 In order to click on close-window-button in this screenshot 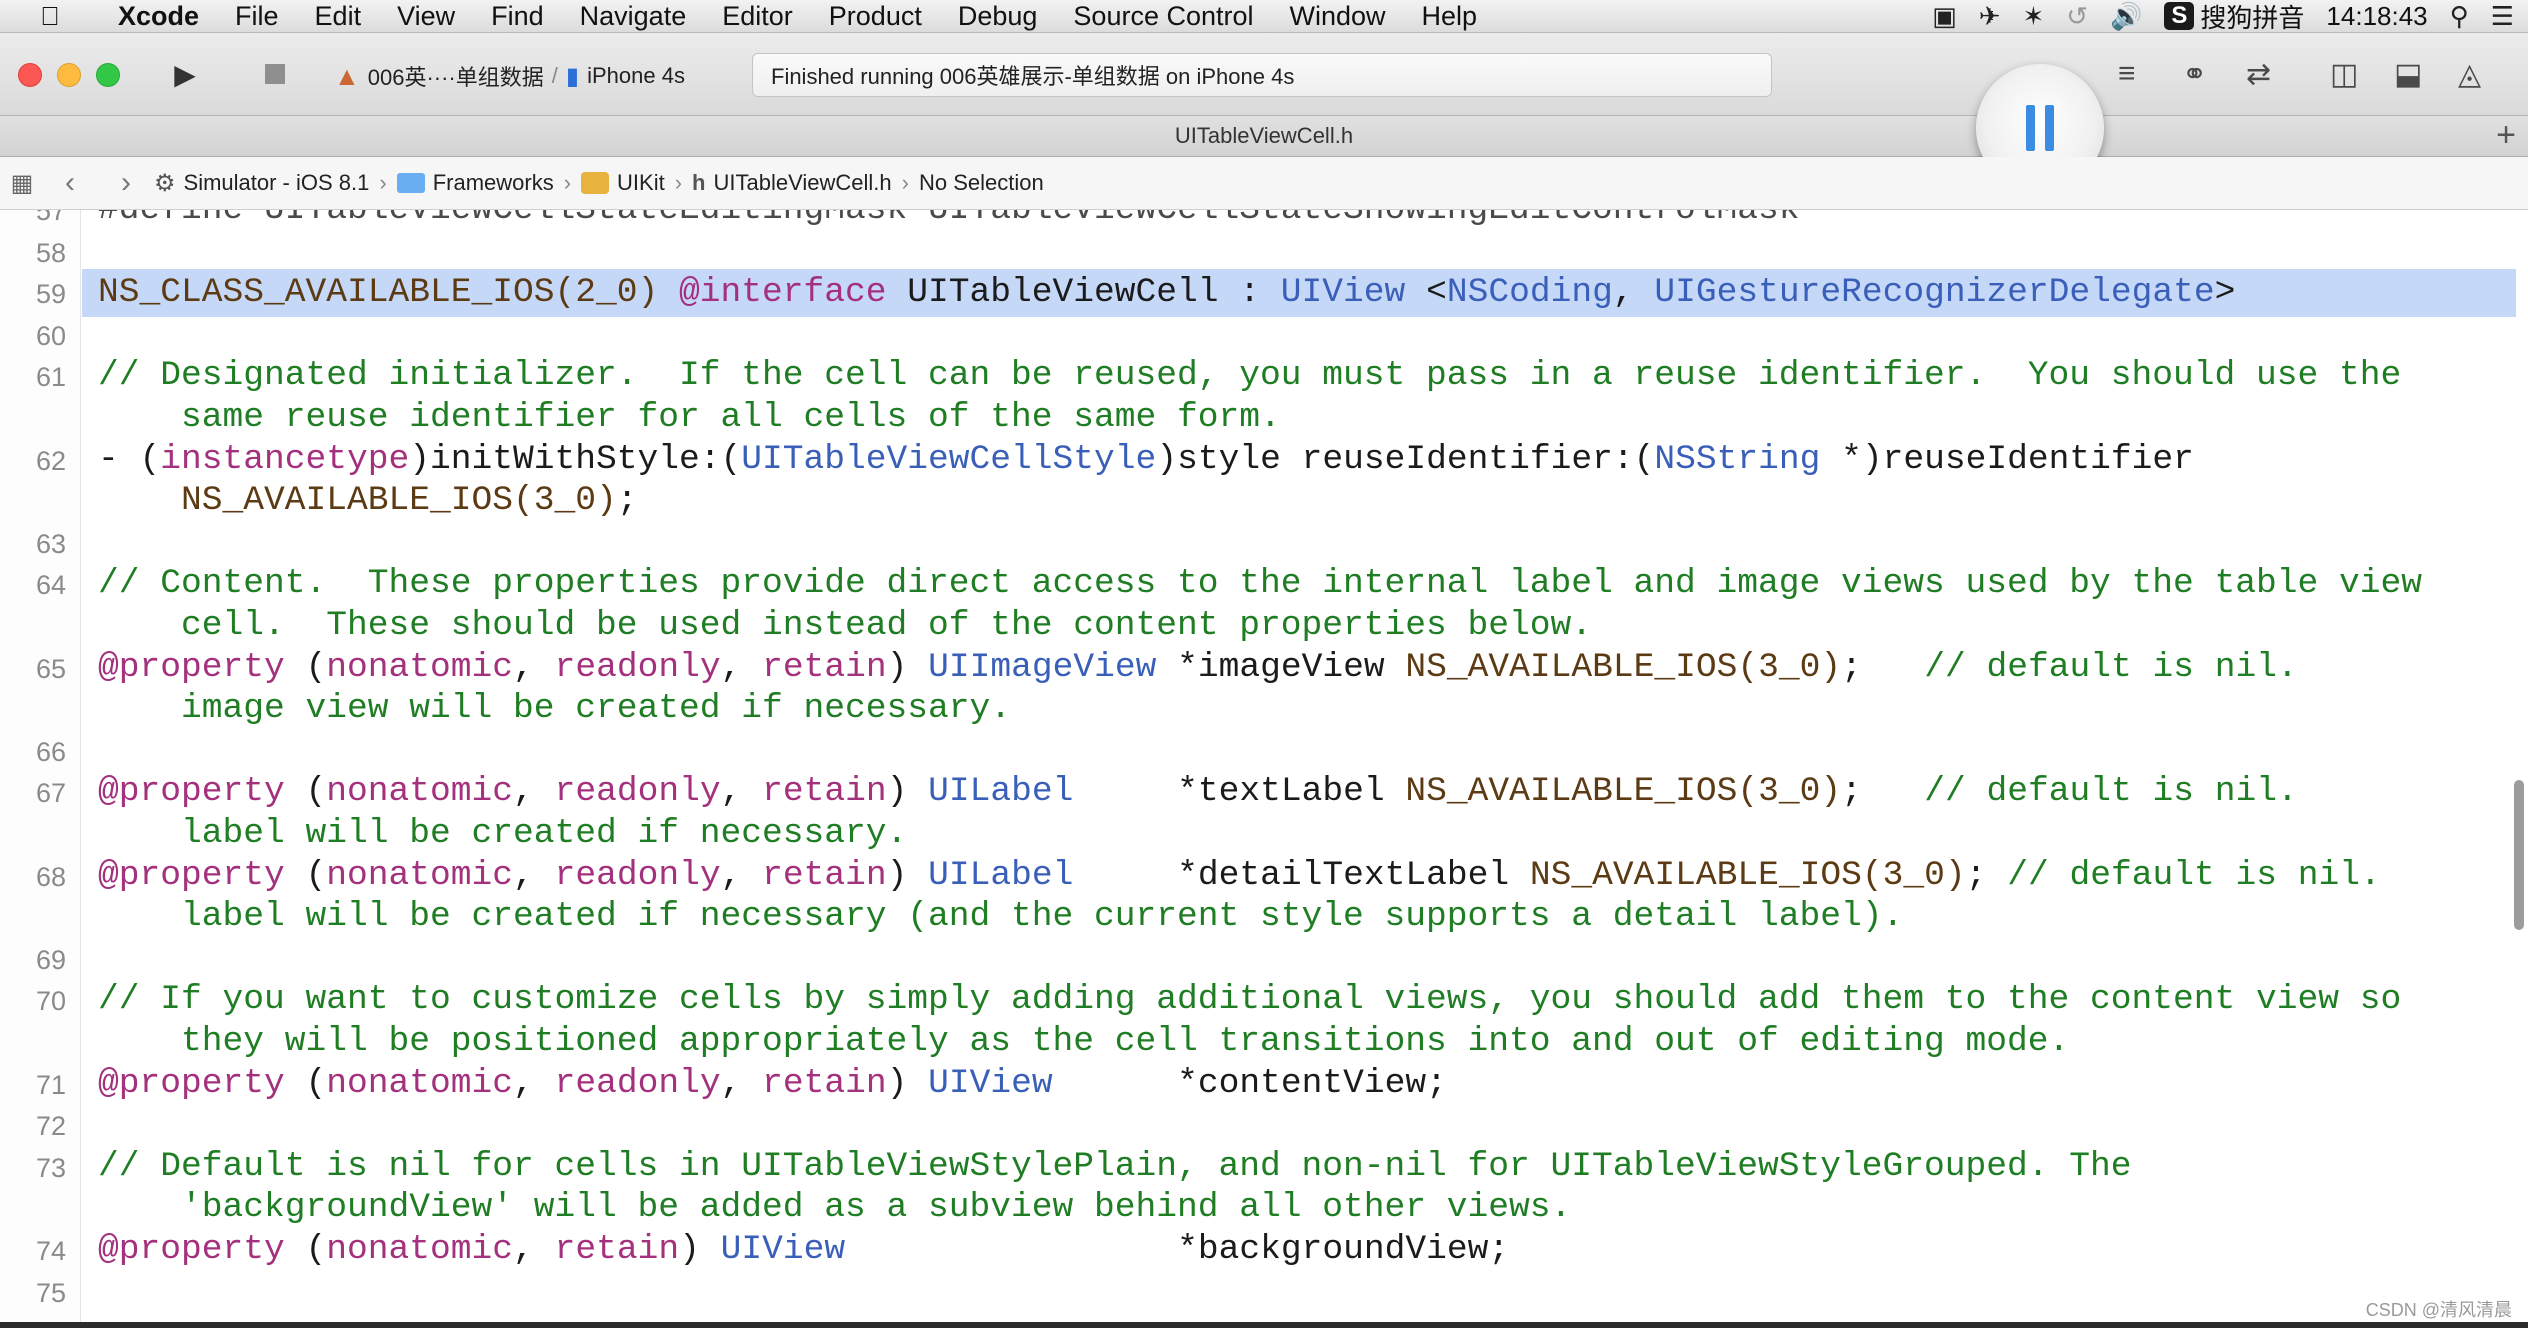, I will do `click(30, 75)`.